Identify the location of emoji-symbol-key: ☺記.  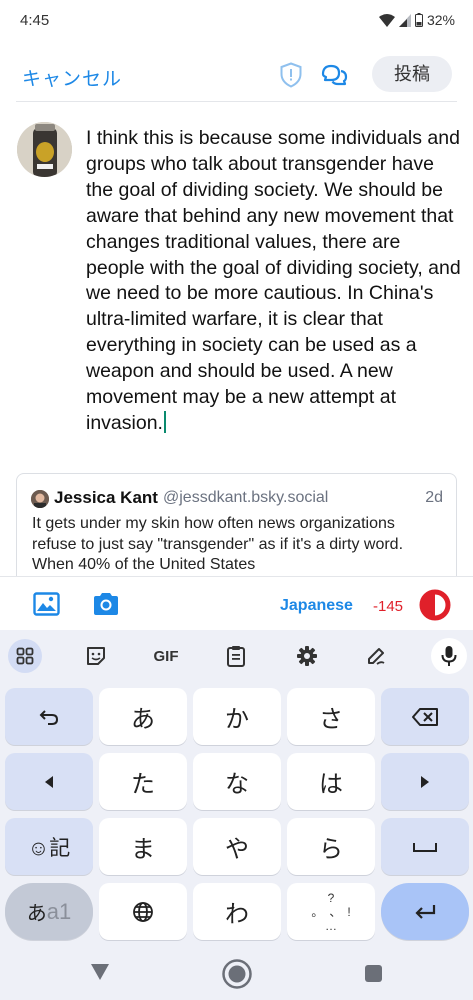
(49, 846).